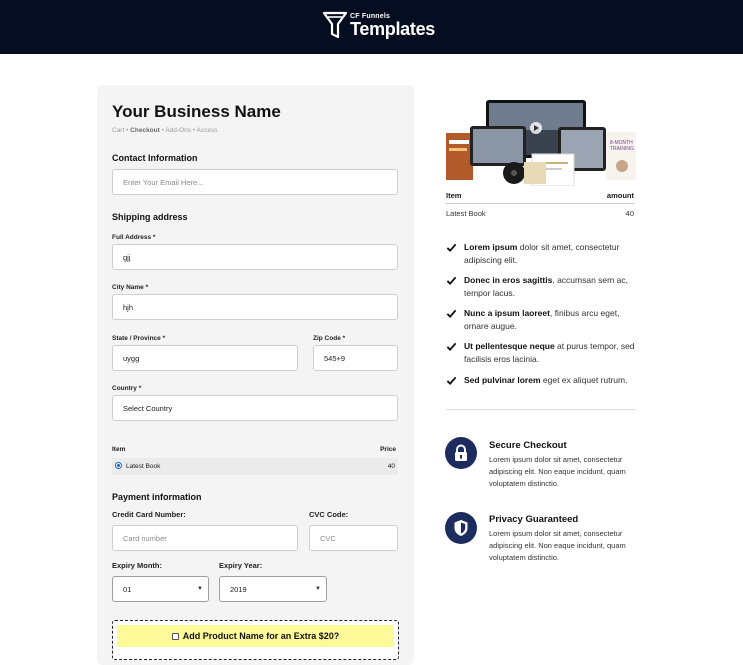 The width and height of the screenshot is (743, 665). I want to click on shipping-heading: Shipping address, so click(150, 217).